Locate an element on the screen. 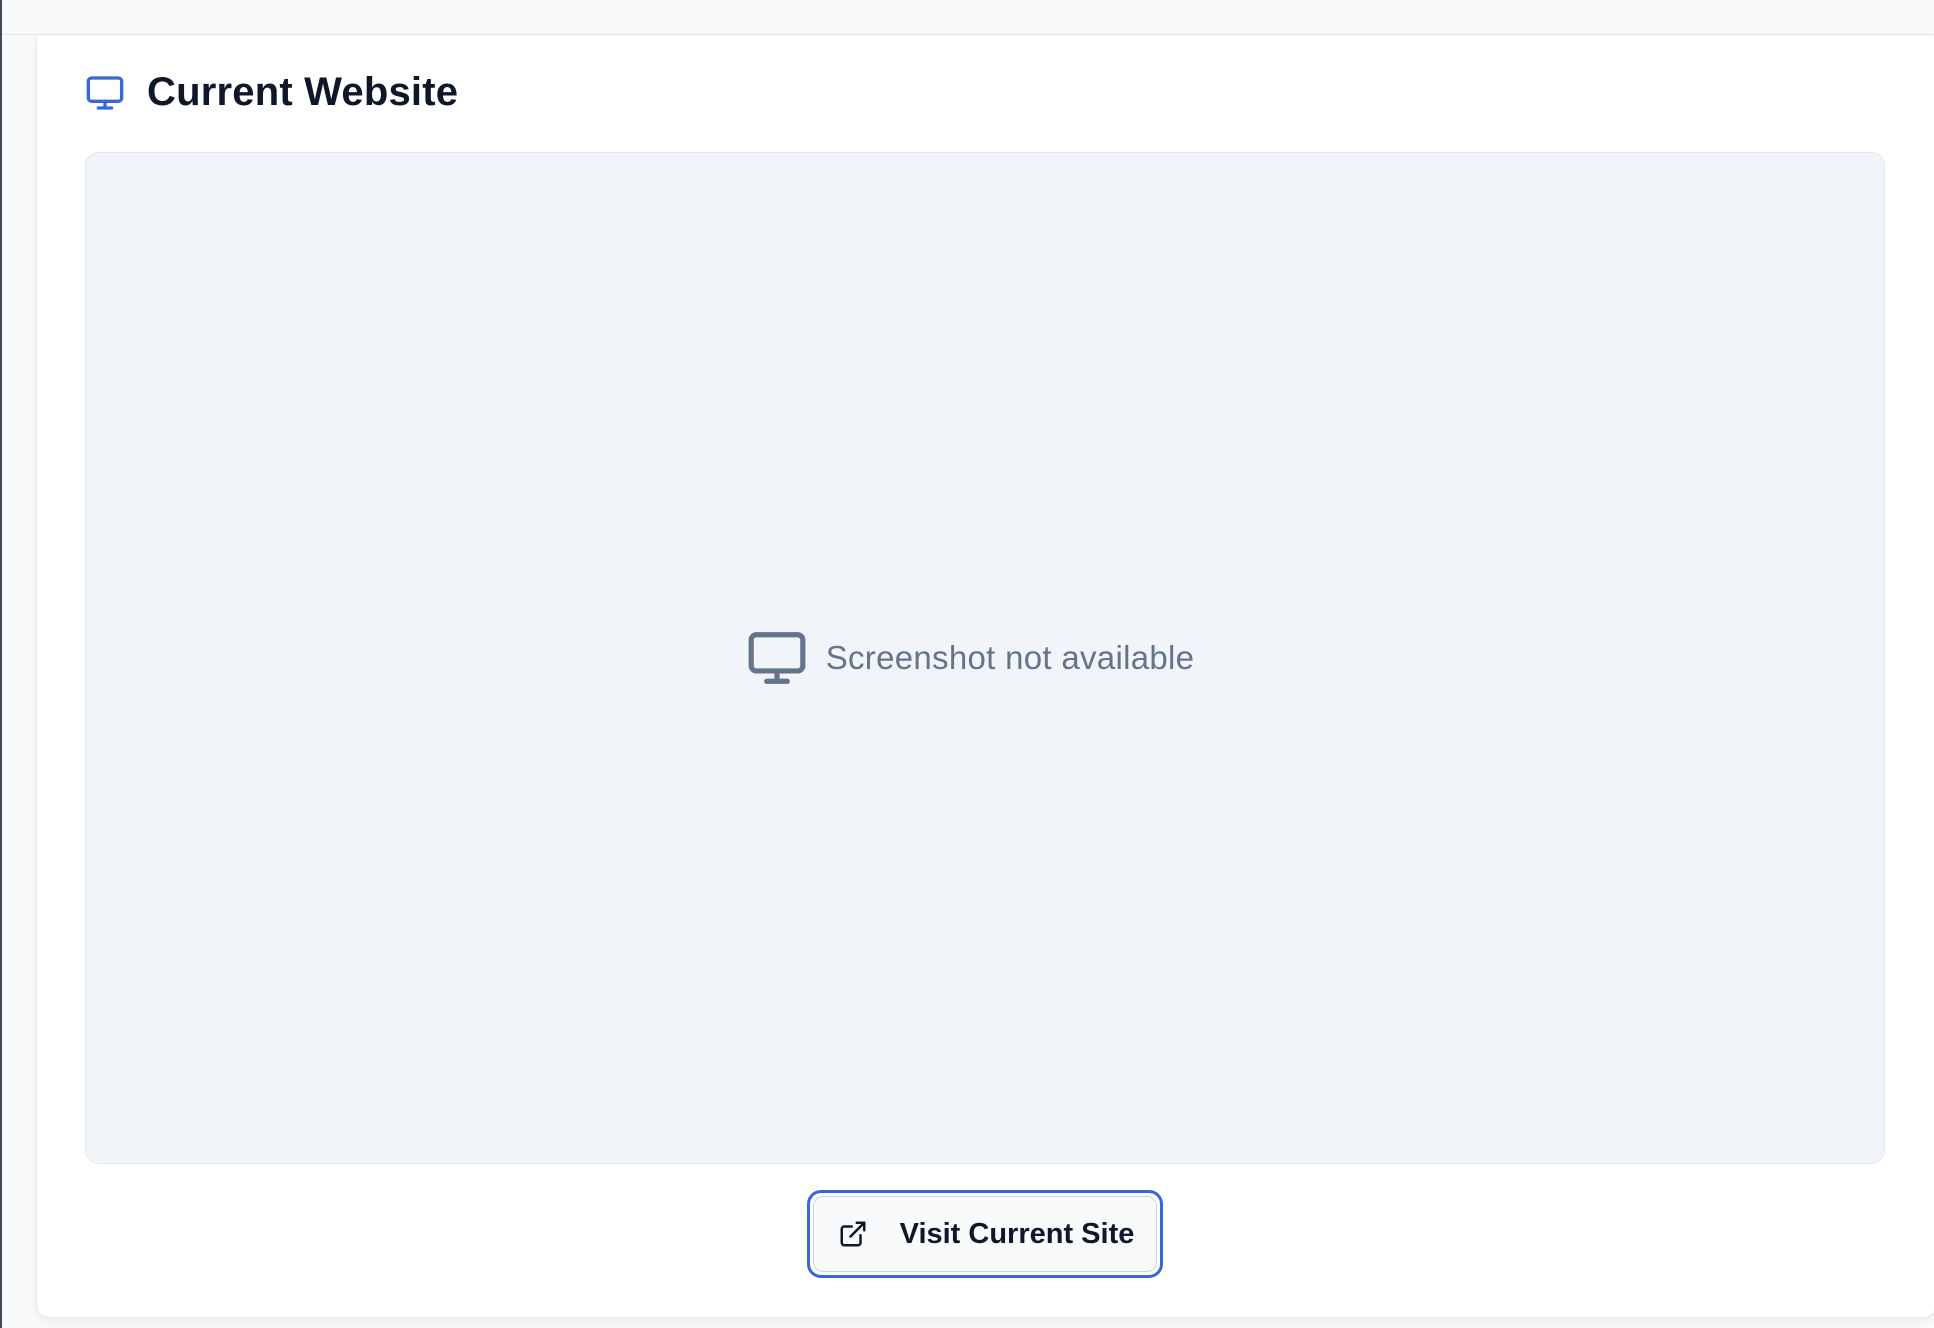 This screenshot has width=1934, height=1328. visit-current-site-button-inner: Visit Current Site is located at coordinates (985, 1234).